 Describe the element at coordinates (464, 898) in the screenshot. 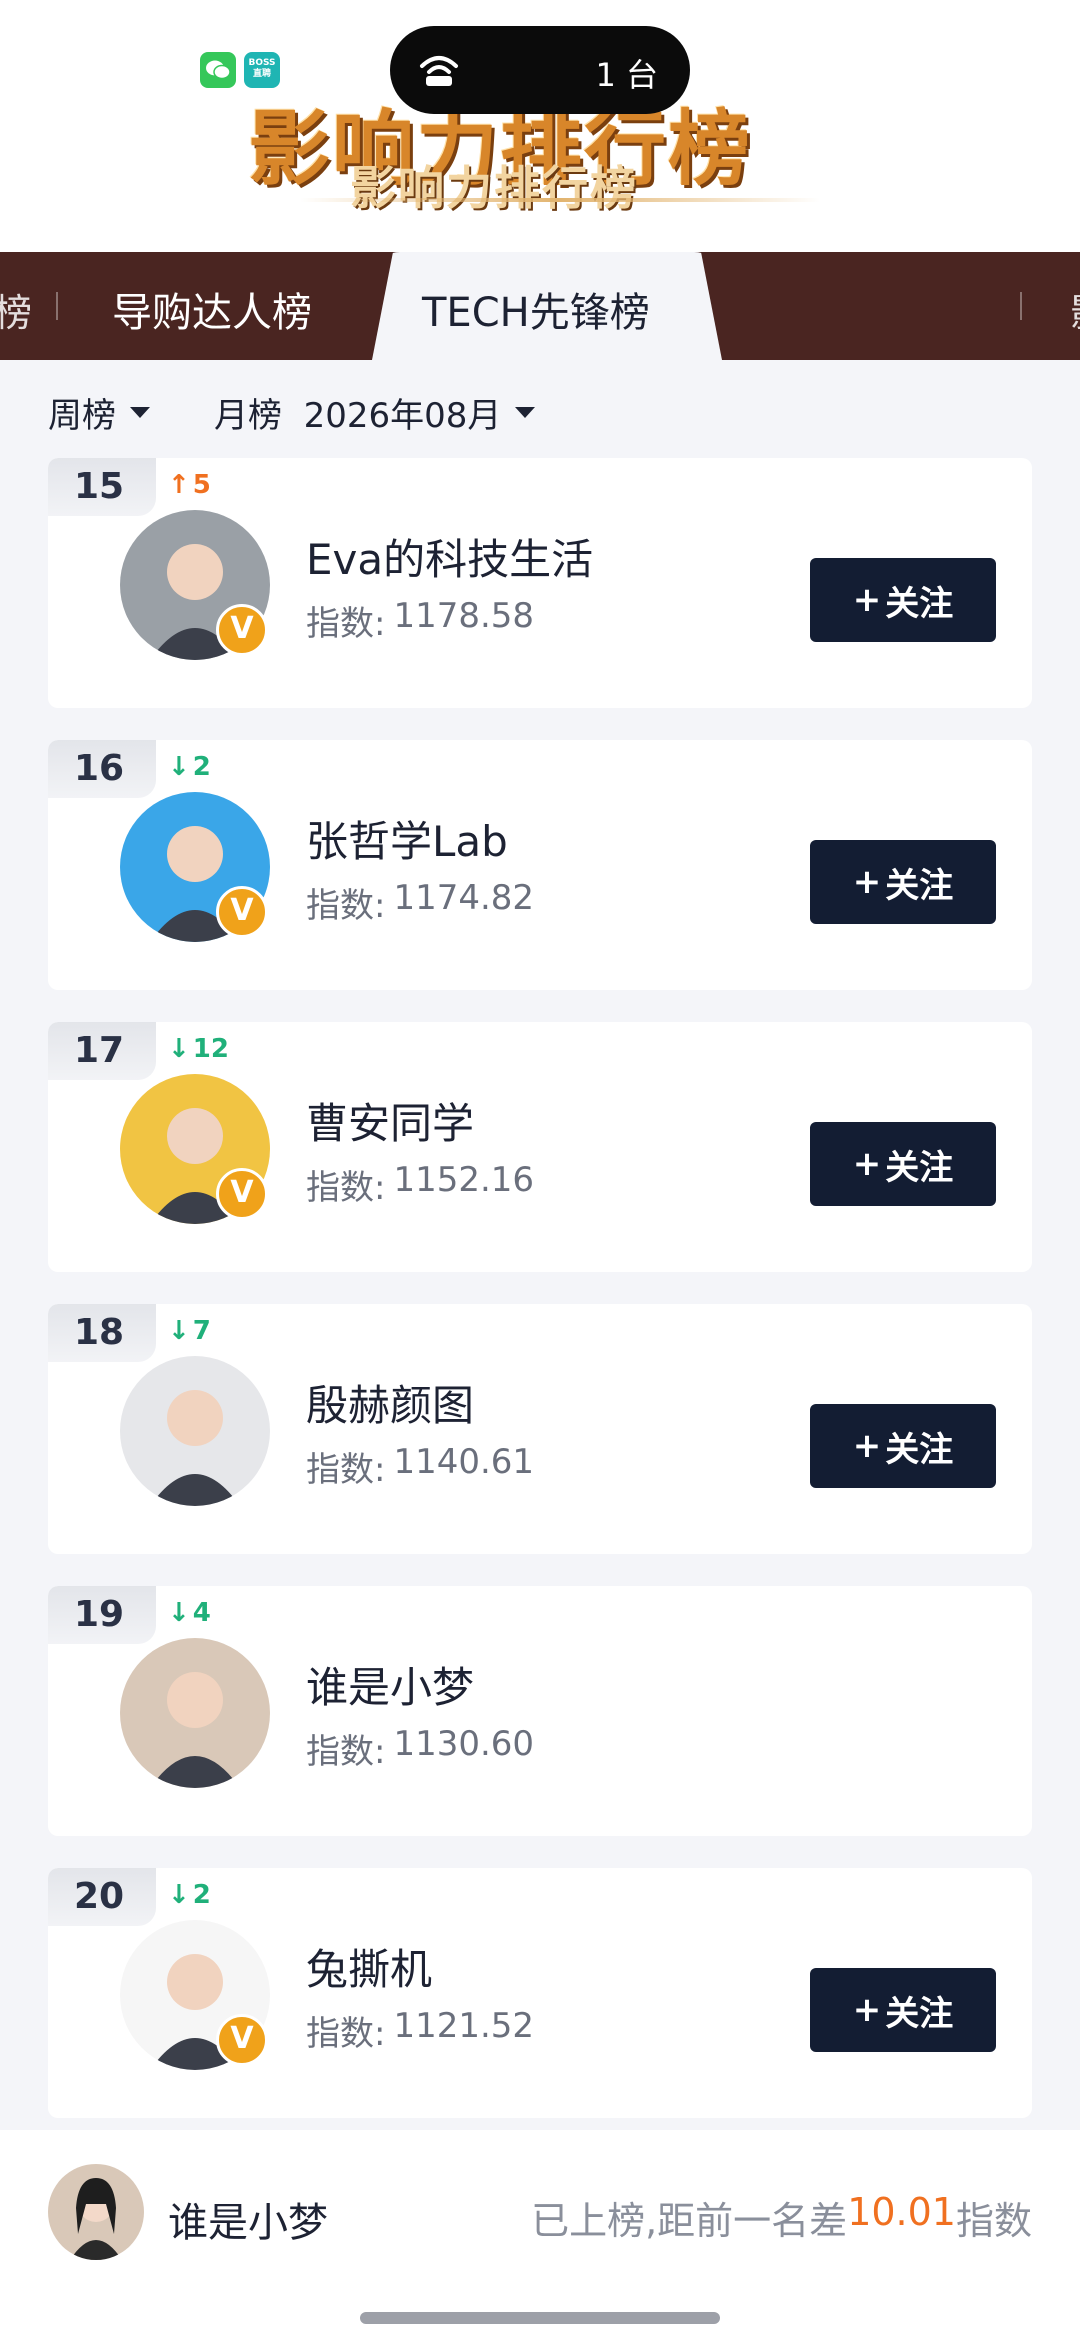

I see `score-value: 1174.82` at that location.